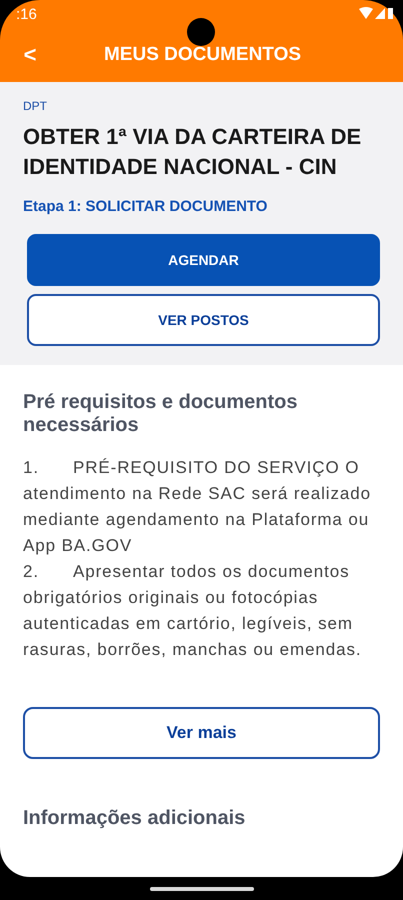  Describe the element at coordinates (201, 733) in the screenshot. I see `see-more-button: Ver mais` at that location.